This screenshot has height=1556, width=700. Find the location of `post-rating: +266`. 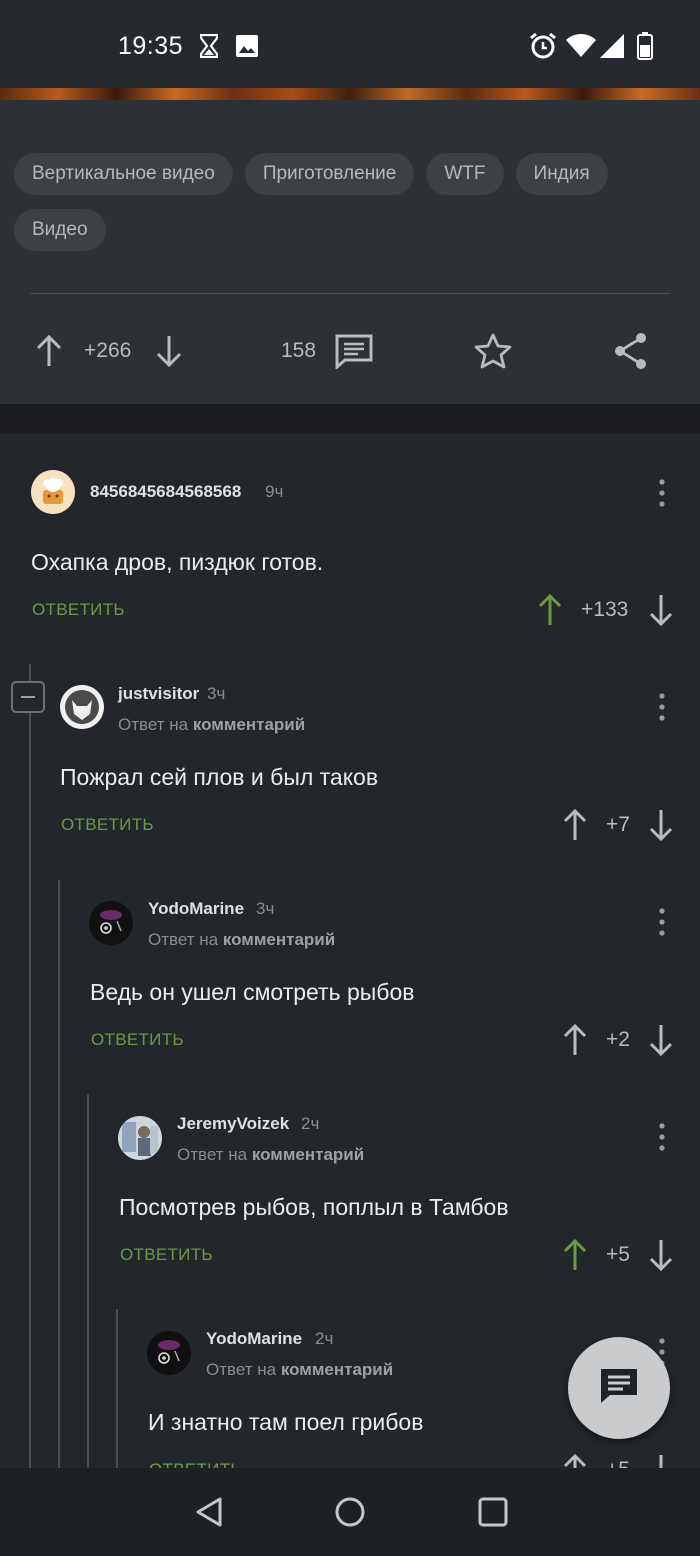

post-rating: +266 is located at coordinates (108, 350).